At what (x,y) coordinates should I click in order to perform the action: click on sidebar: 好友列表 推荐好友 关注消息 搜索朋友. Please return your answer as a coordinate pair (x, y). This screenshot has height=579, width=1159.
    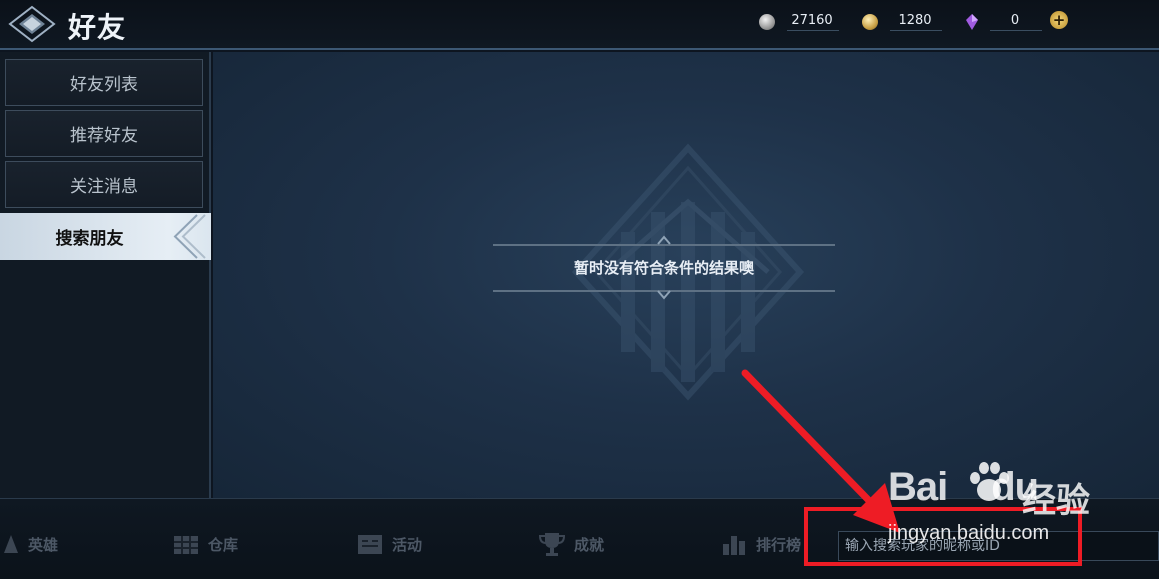
    Looking at the image, I should click on (105, 275).